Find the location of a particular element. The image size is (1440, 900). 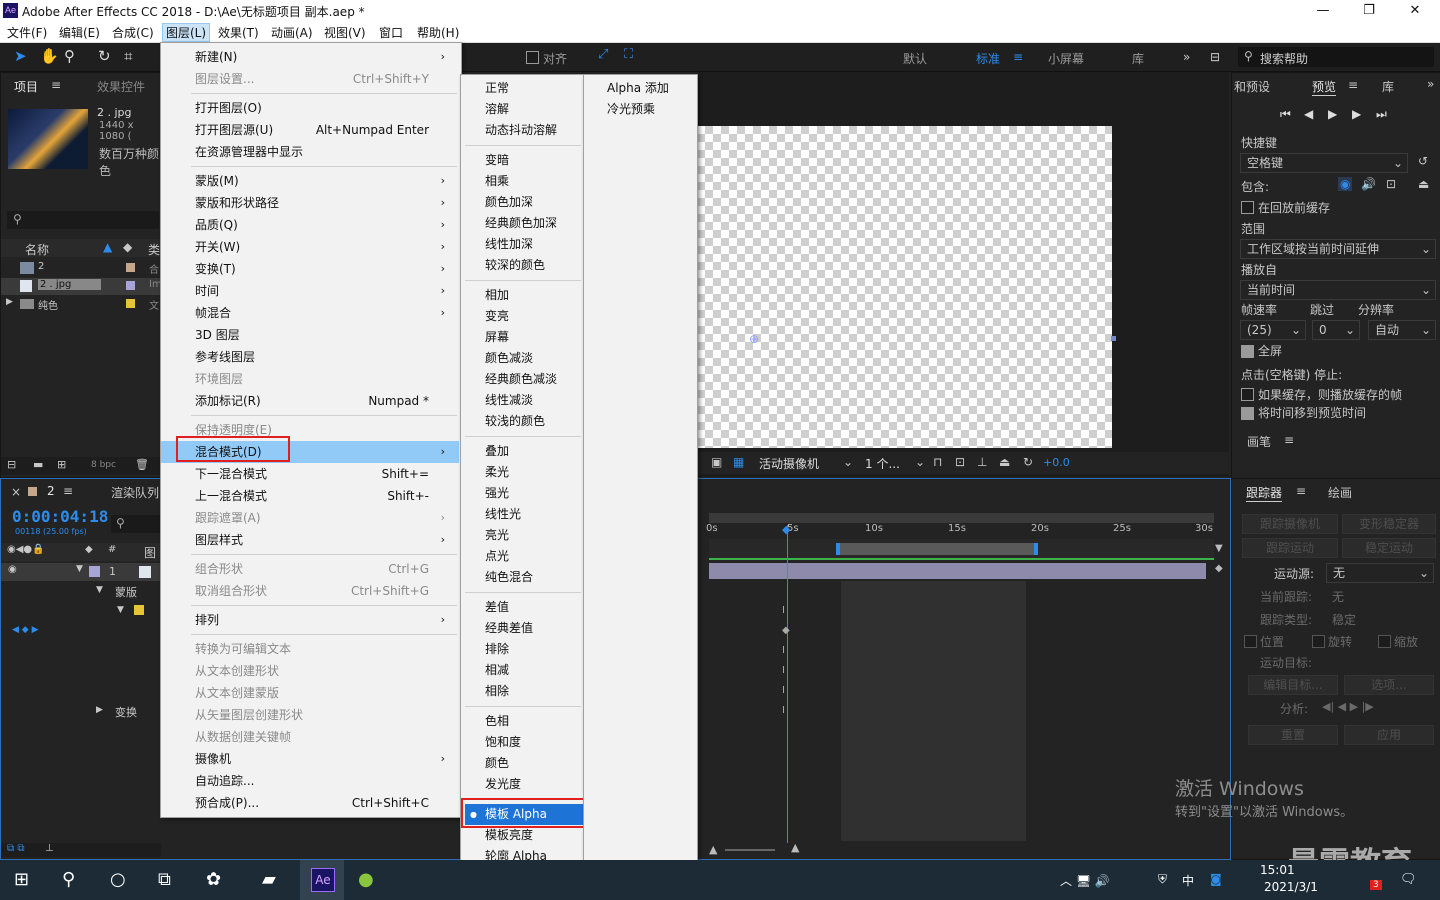

layer-menu-item: 蒙版(M) › is located at coordinates (310, 181).